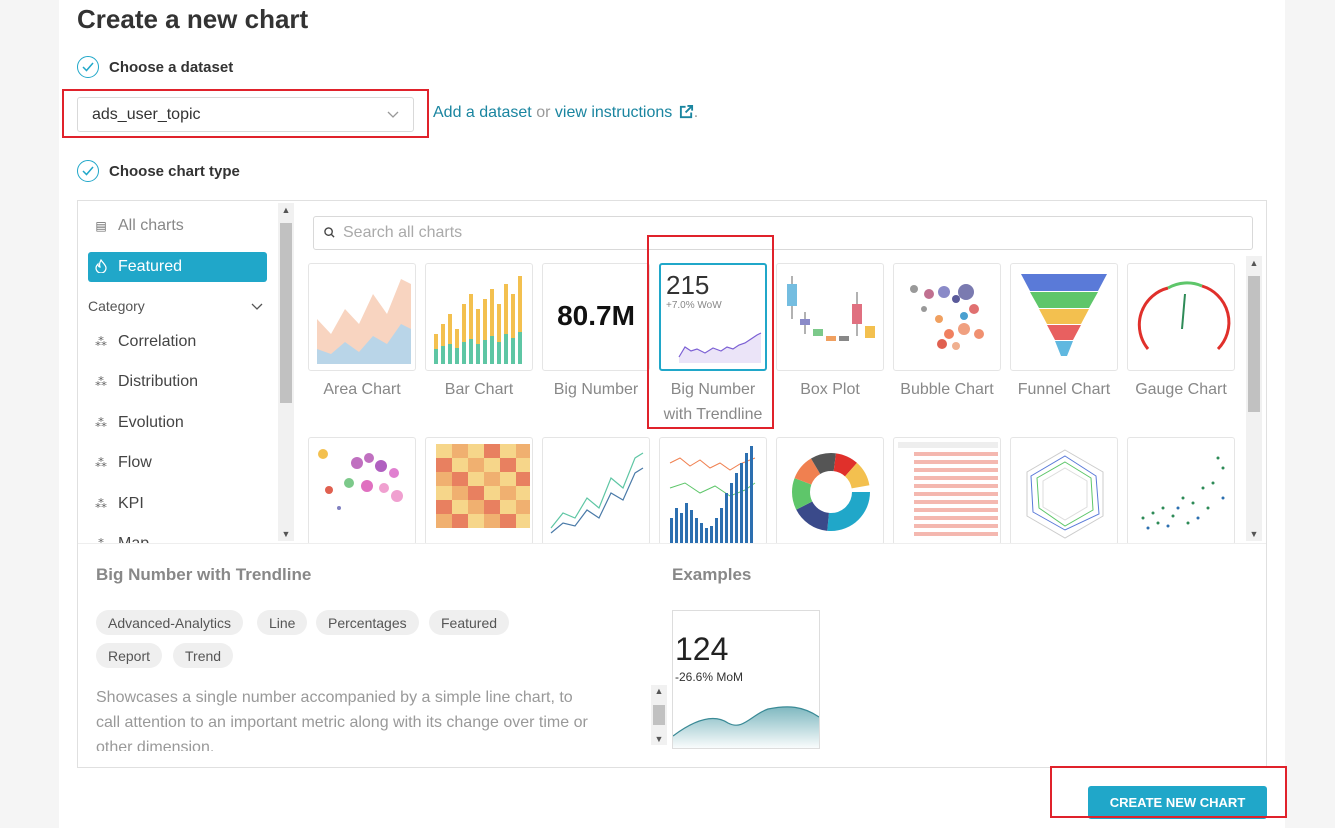  Describe the element at coordinates (947, 490) in the screenshot. I see `chart-thumb-table` at that location.